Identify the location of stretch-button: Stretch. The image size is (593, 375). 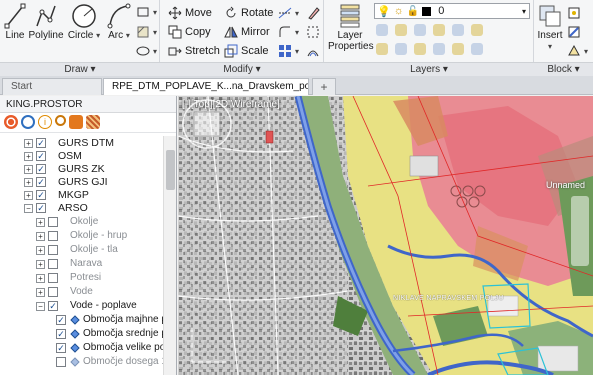
(194, 51).